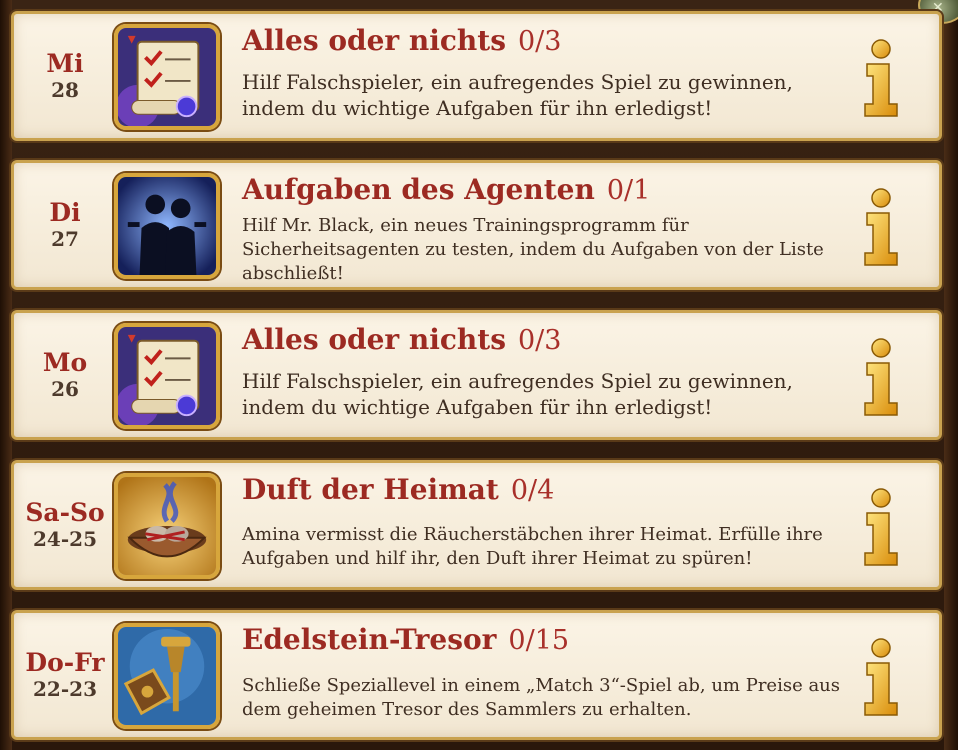 Image resolution: width=958 pixels, height=750 pixels. What do you see at coordinates (628, 190) in the screenshot?
I see `quest-progress: 0/1` at bounding box center [628, 190].